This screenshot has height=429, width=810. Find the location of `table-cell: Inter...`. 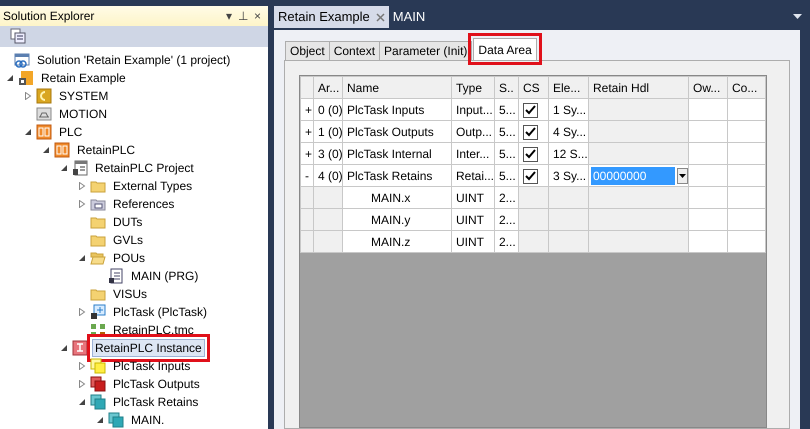

table-cell: Inter... is located at coordinates (473, 153).